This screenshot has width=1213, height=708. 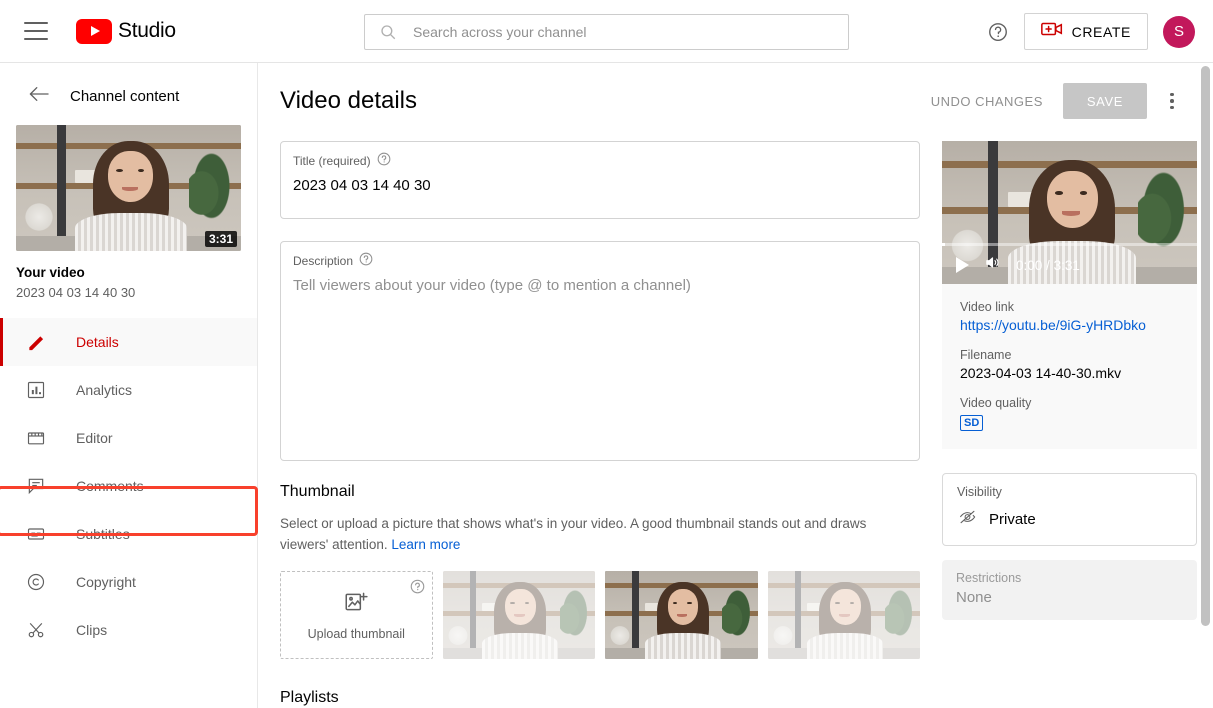 What do you see at coordinates (317, 491) in the screenshot?
I see `thumbnail-heading: Thumbnail` at bounding box center [317, 491].